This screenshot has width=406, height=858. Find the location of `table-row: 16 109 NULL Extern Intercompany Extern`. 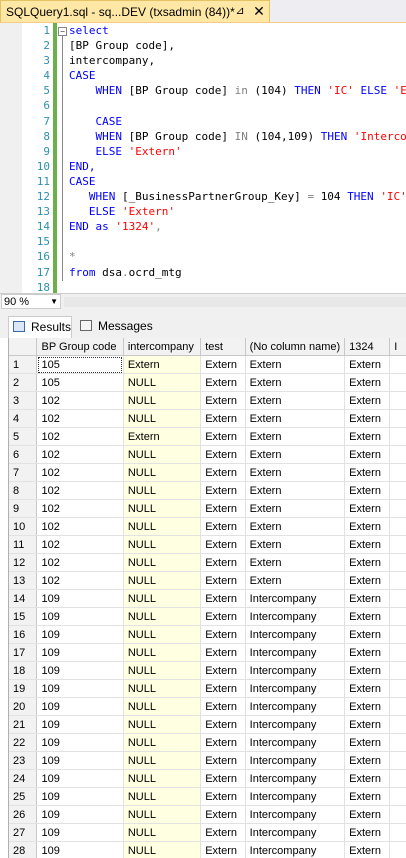

table-row: 16 109 NULL Extern Intercompany Extern is located at coordinates (207, 634).